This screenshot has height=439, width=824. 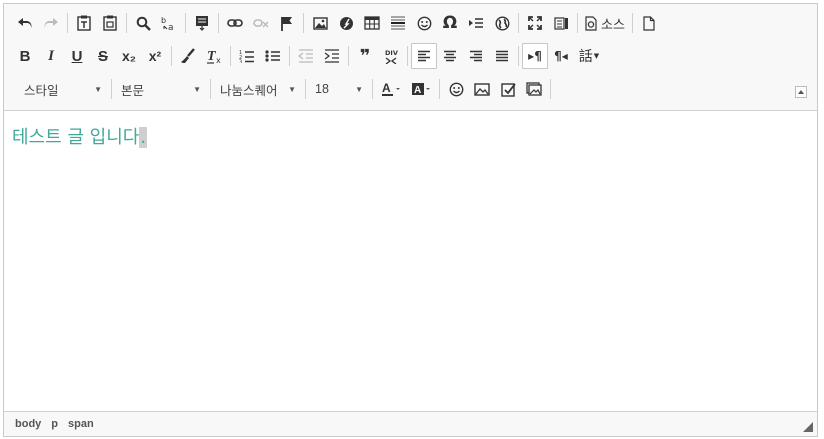 What do you see at coordinates (386, 88) in the screenshot?
I see `svg-text: A` at bounding box center [386, 88].